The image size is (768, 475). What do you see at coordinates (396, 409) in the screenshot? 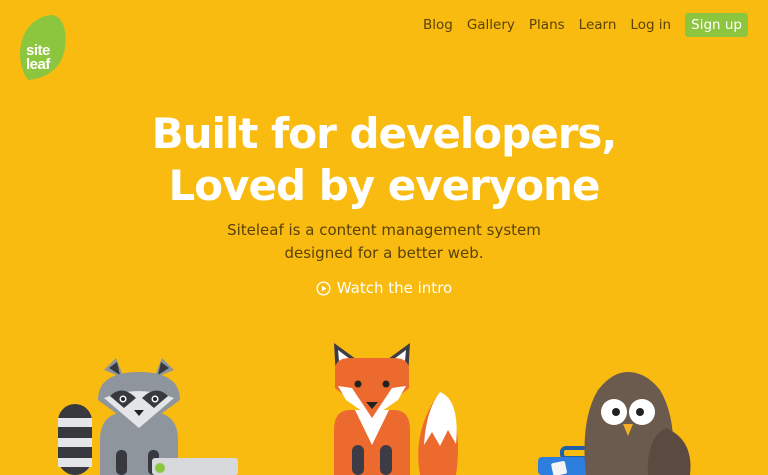
I see `fox-illustration` at bounding box center [396, 409].